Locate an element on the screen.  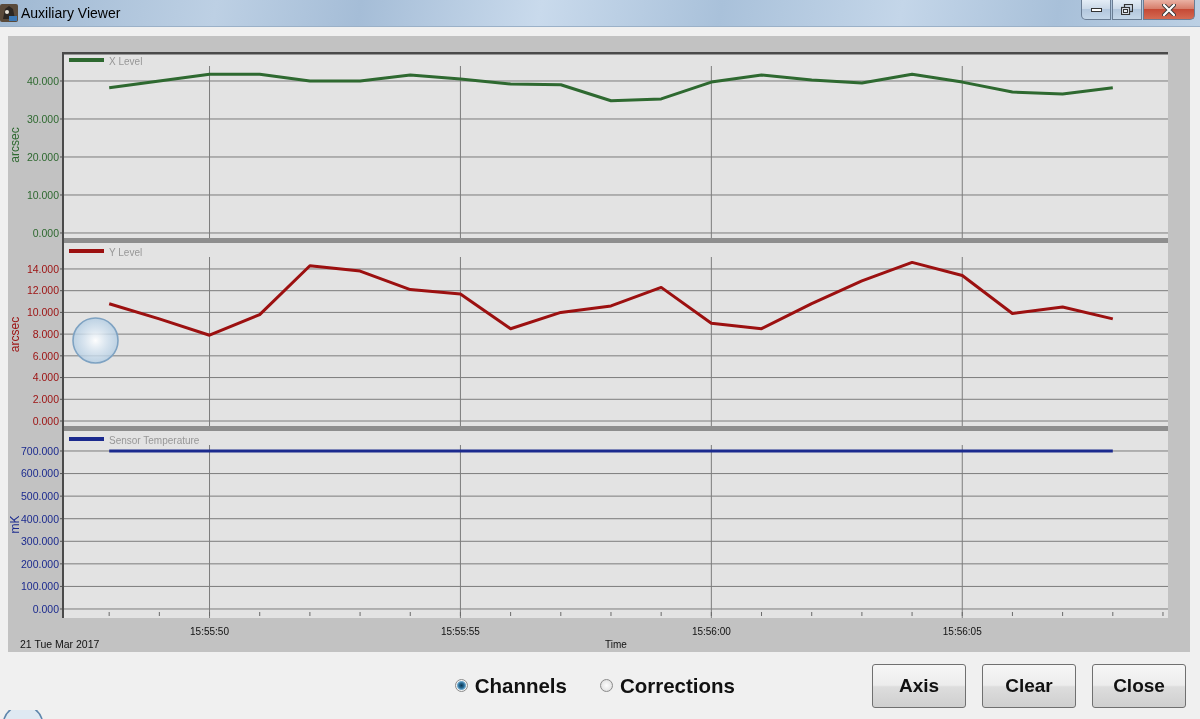
close-icon is located at coordinates (1169, 9).